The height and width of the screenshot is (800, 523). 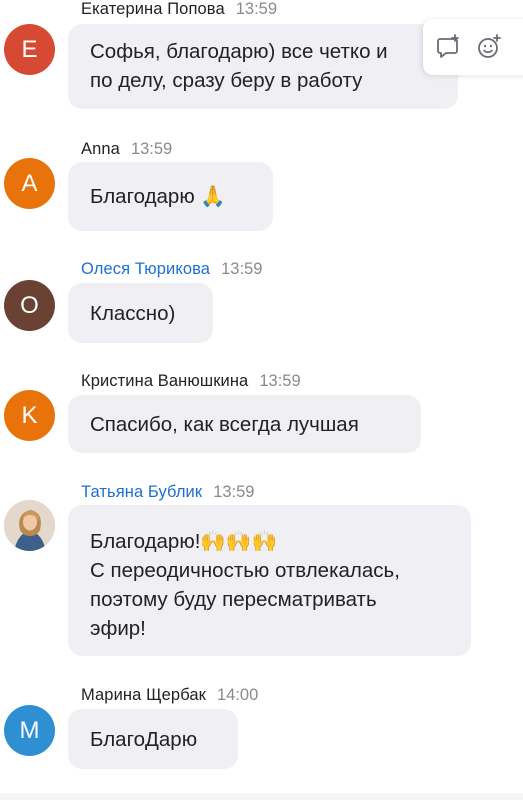 What do you see at coordinates (145, 269) in the screenshot?
I see `author-name: Олеся Тюрикова` at bounding box center [145, 269].